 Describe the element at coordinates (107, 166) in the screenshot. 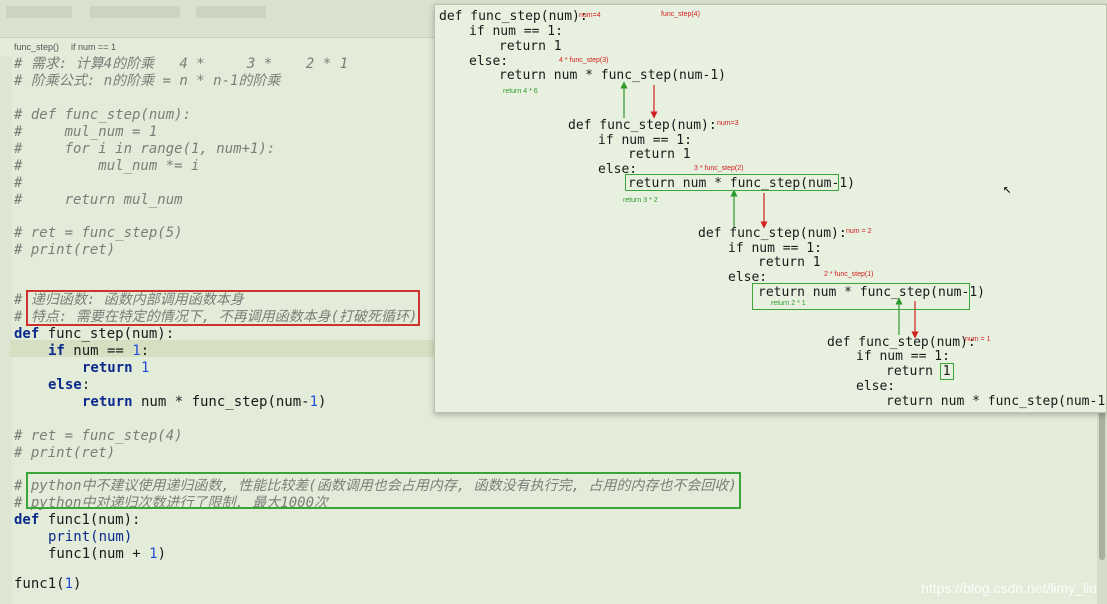

I see `code-line: # mul_num *= i` at that location.